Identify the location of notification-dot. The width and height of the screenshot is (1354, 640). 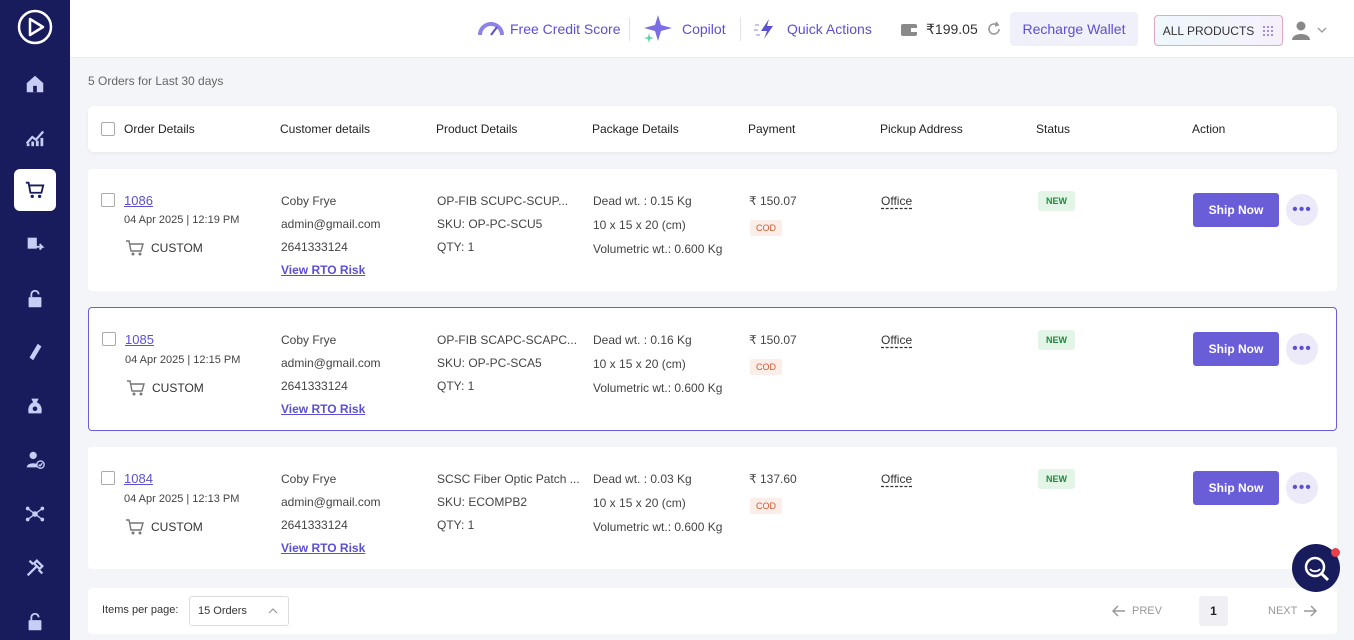
(1335, 552).